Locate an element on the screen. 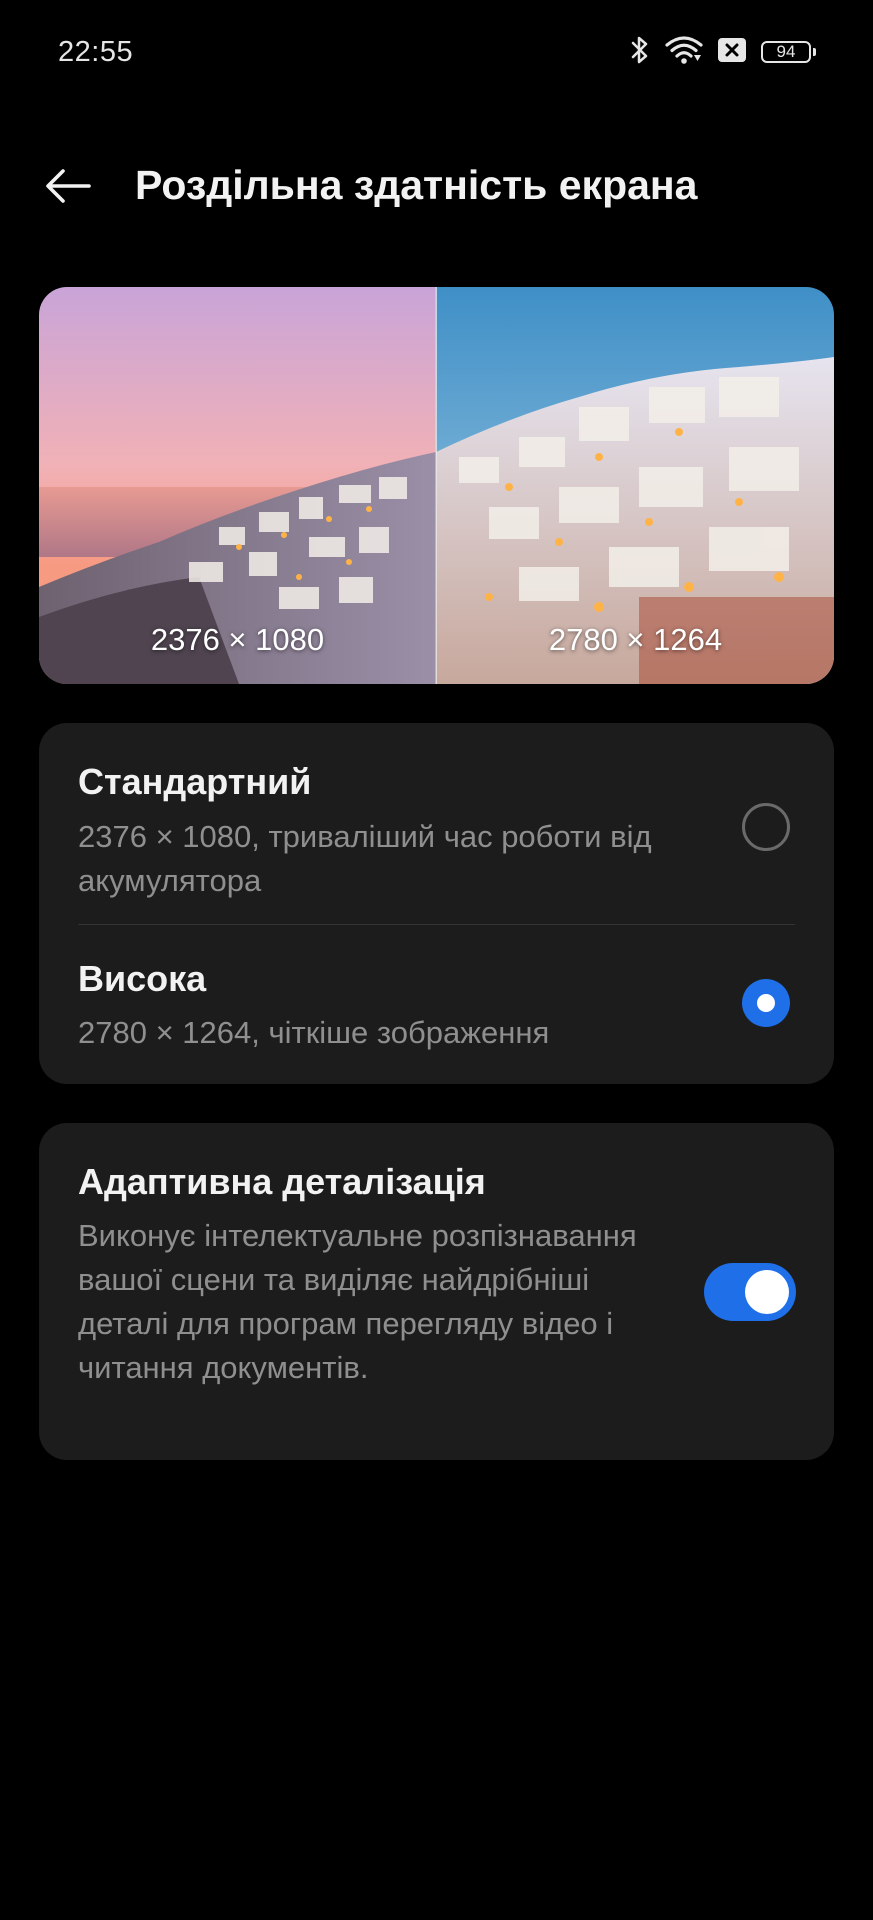 This screenshot has width=873, height=1920. option-high-description: 2780 × 1264, чіткіше зображення is located at coordinates (314, 1032).